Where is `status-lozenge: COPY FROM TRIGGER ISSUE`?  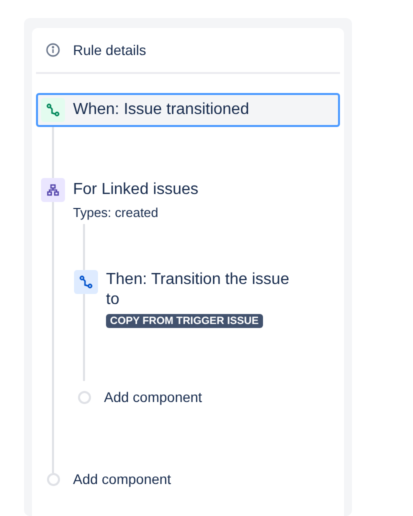 status-lozenge: COPY FROM TRIGGER ISSUE is located at coordinates (184, 321).